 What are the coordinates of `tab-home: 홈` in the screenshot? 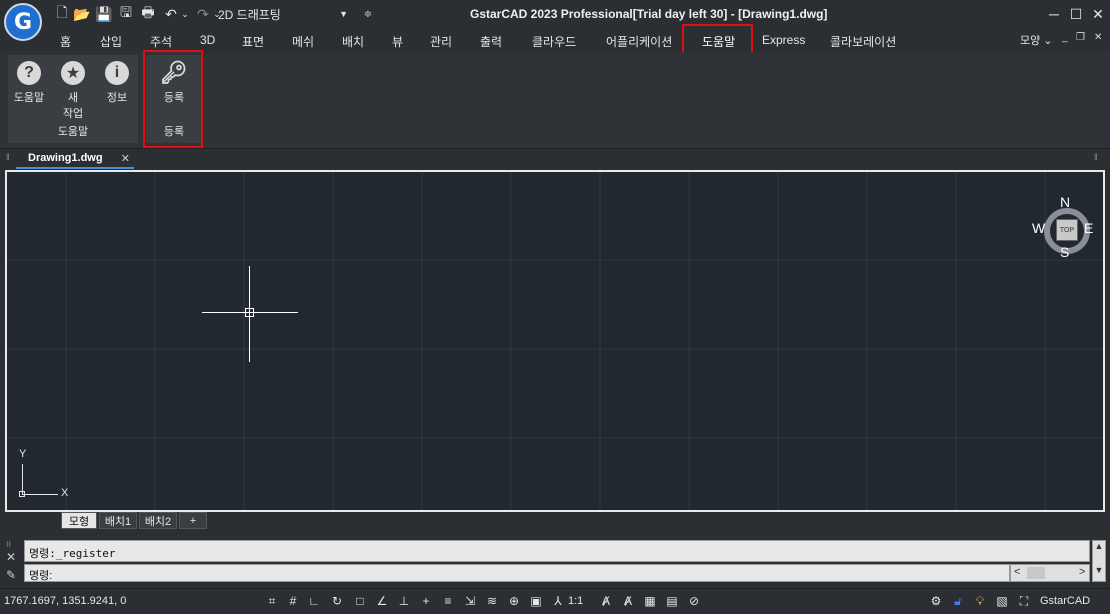 It's located at (65, 41).